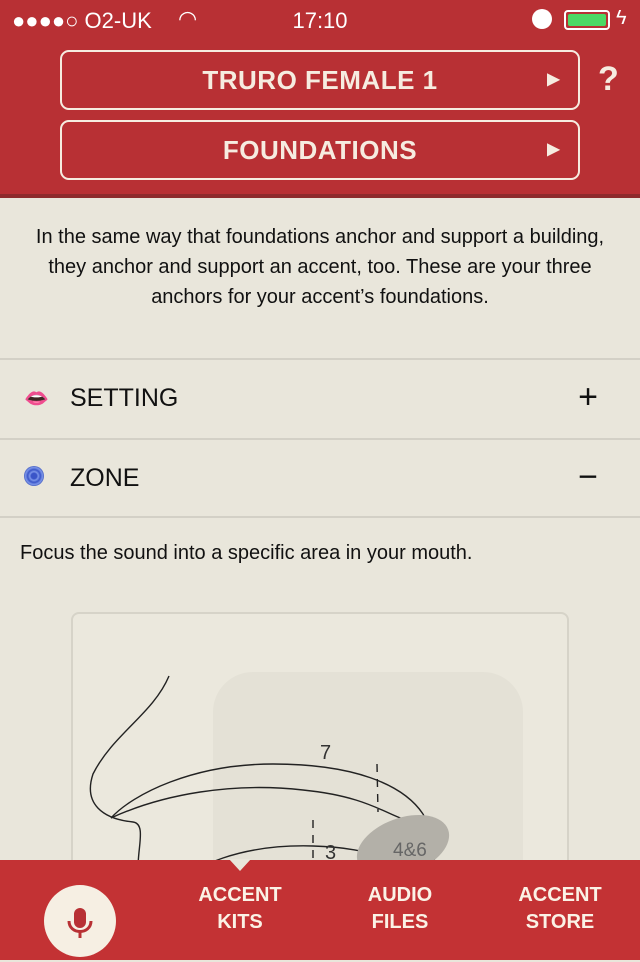 This screenshot has height=962, width=640. Describe the element at coordinates (320, 398) in the screenshot. I see `section-setting: 👄 SETTING +` at that location.